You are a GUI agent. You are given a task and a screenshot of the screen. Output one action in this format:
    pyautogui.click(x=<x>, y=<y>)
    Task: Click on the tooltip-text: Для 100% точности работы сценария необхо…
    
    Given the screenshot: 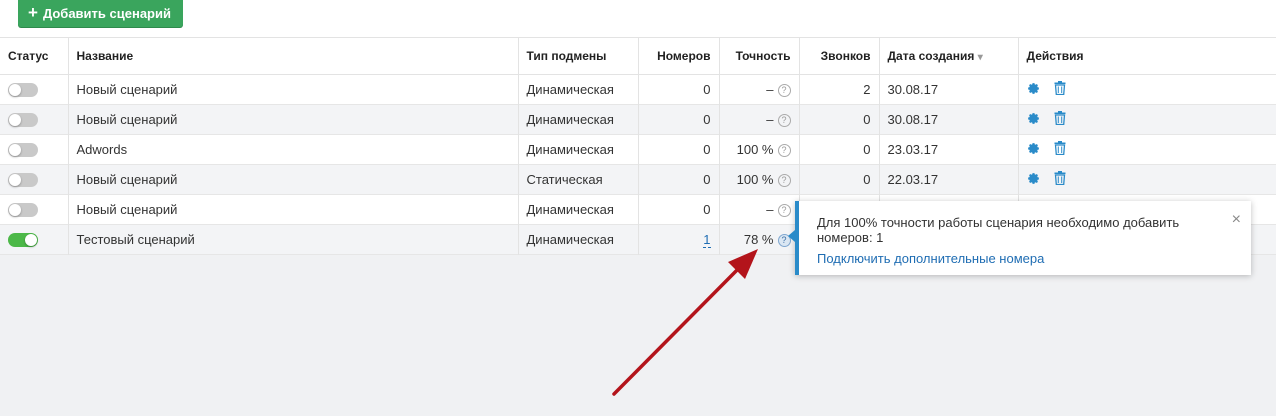 What is the action you would take?
    pyautogui.click(x=998, y=230)
    